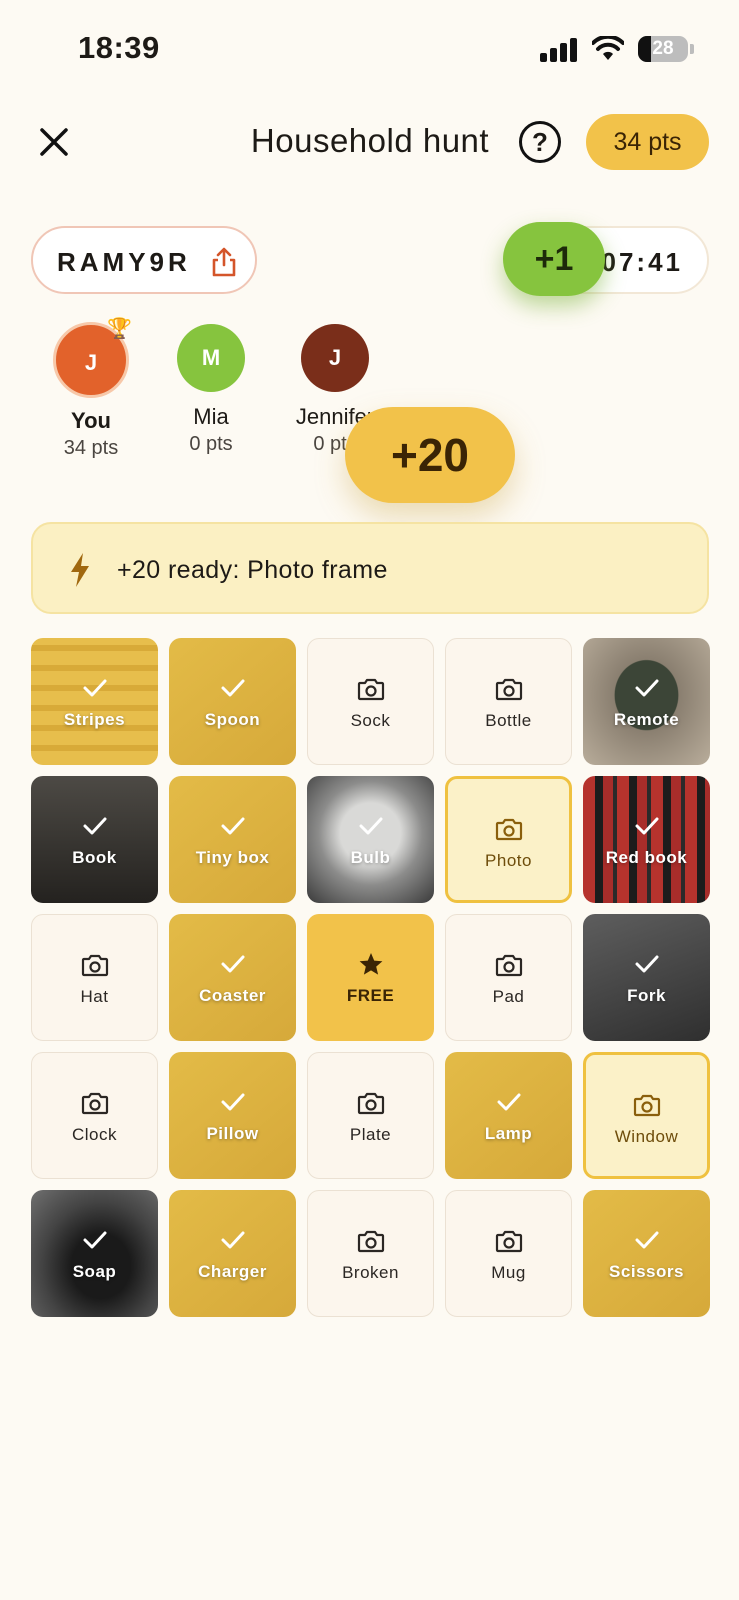 The image size is (739, 1600). What do you see at coordinates (608, 48) in the screenshot?
I see `wifi-icon` at bounding box center [608, 48].